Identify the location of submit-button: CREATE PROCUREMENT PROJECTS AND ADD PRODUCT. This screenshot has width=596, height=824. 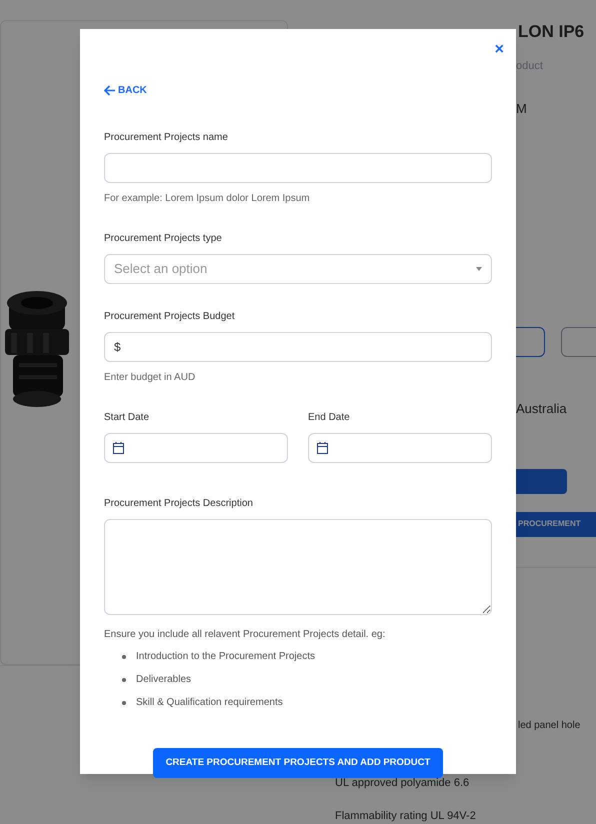
(298, 763).